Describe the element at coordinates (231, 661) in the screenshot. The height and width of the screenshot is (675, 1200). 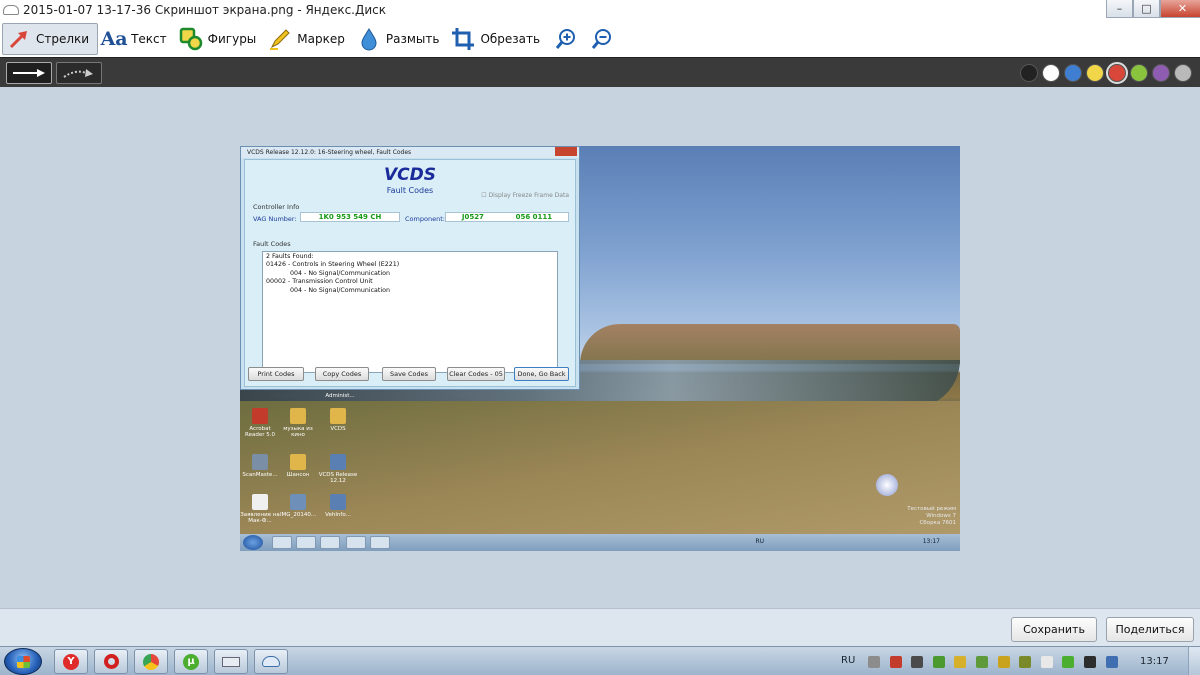
I see `taskbar-app` at that location.